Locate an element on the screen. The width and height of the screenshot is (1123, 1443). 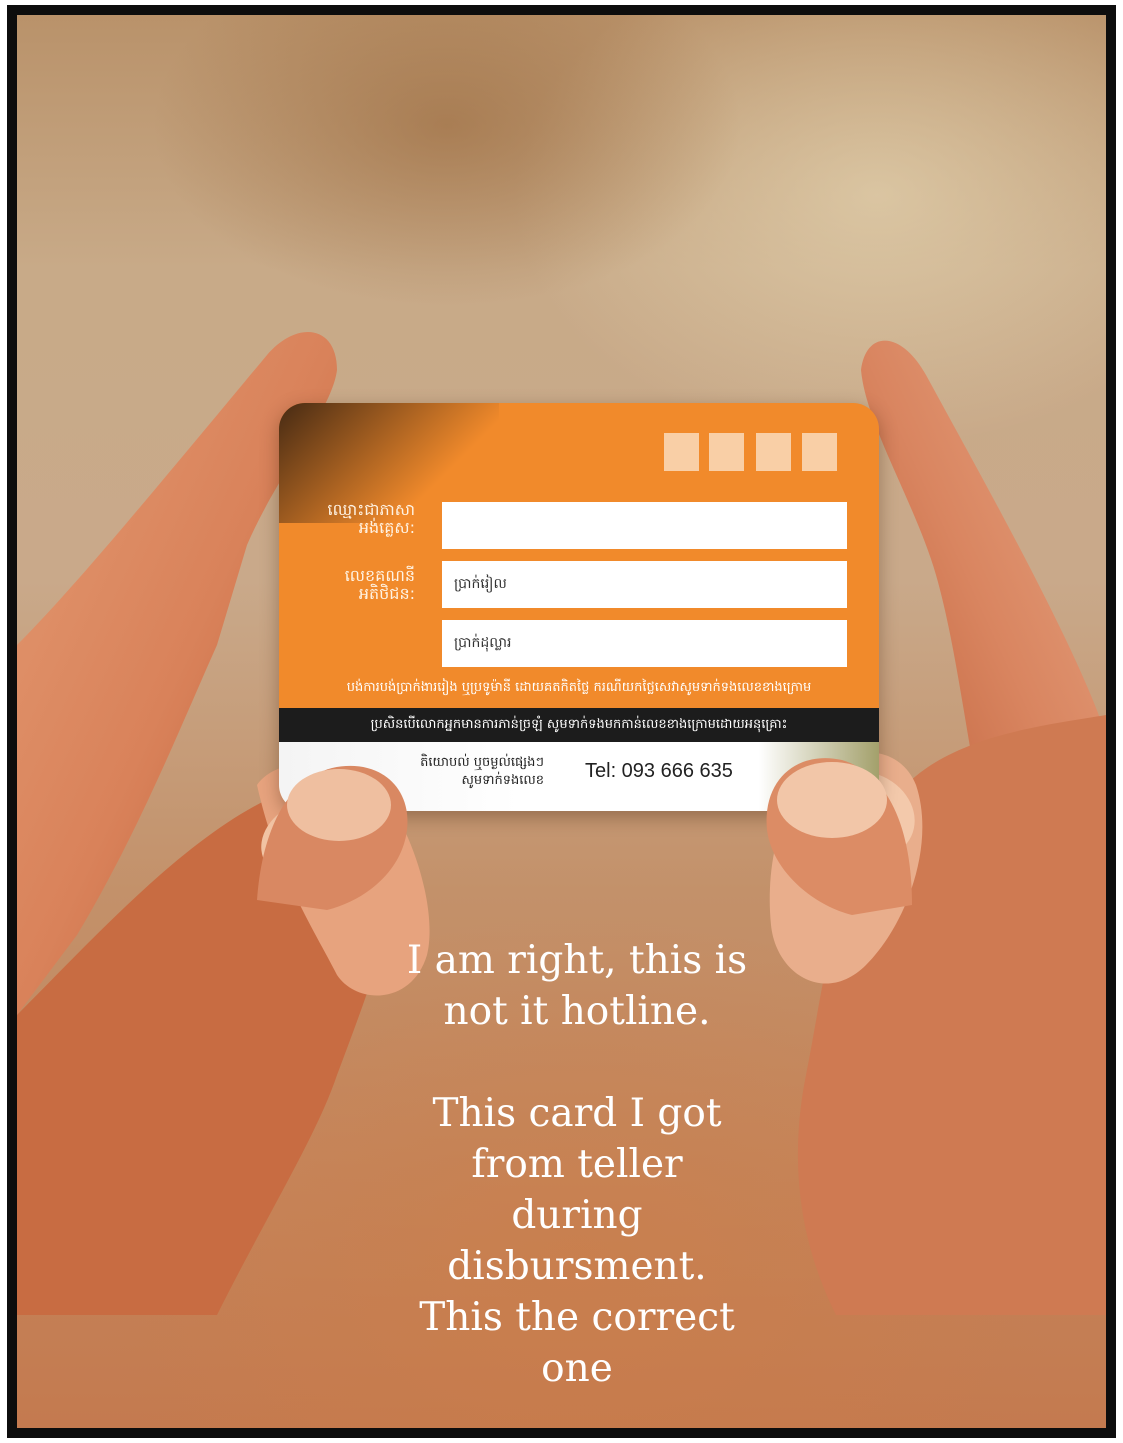
left-thumb is located at coordinates (332, 837).